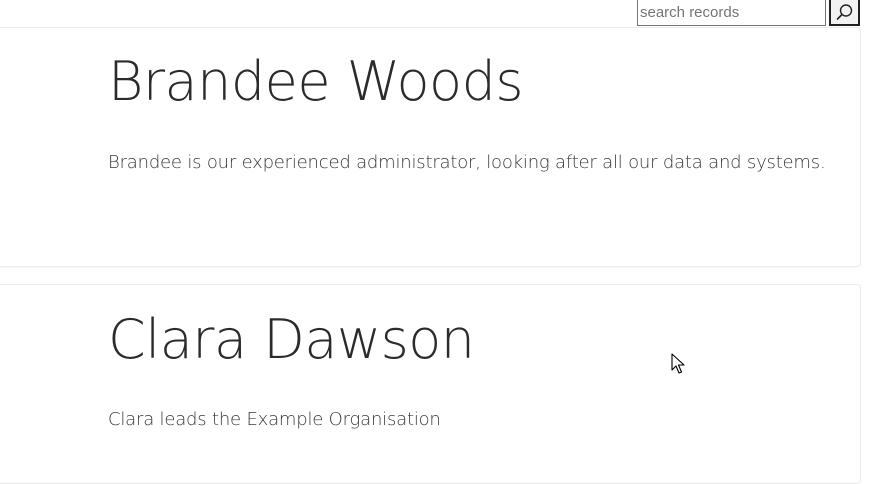 This screenshot has width=871, height=484. I want to click on search-button, so click(844, 13).